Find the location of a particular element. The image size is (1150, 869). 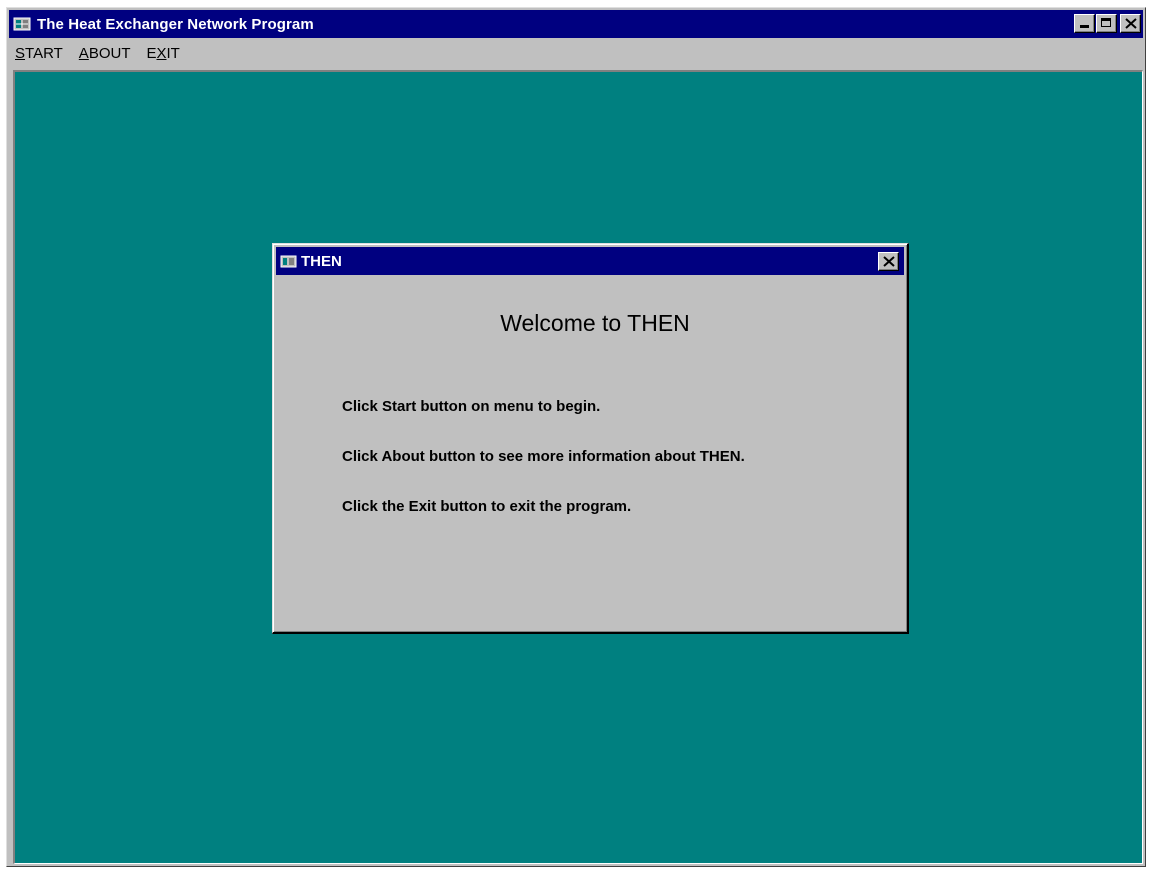

window-title: The Heat Exchanger Network Program is located at coordinates (175, 24).